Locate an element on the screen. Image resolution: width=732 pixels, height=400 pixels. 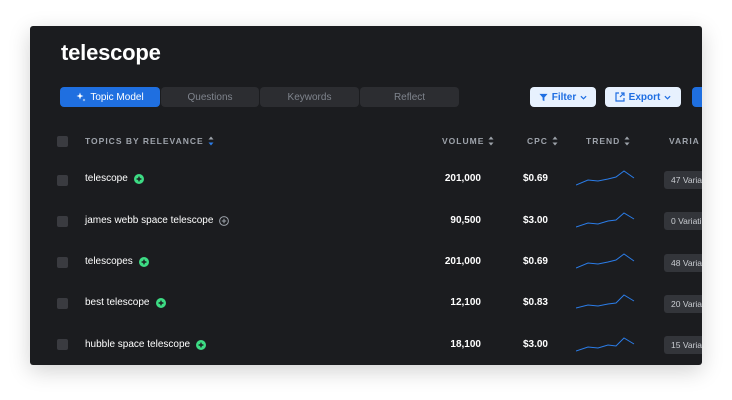
topic-link: hubble space telescope is located at coordinates (146, 344).